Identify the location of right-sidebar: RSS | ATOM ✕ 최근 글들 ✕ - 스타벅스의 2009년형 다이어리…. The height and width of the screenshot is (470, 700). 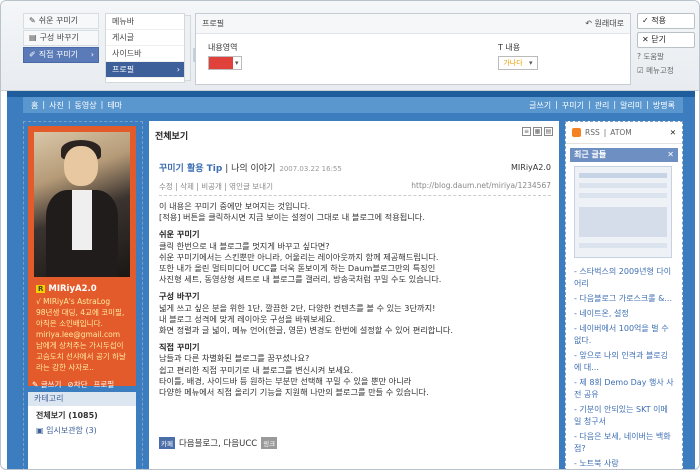
(624, 295).